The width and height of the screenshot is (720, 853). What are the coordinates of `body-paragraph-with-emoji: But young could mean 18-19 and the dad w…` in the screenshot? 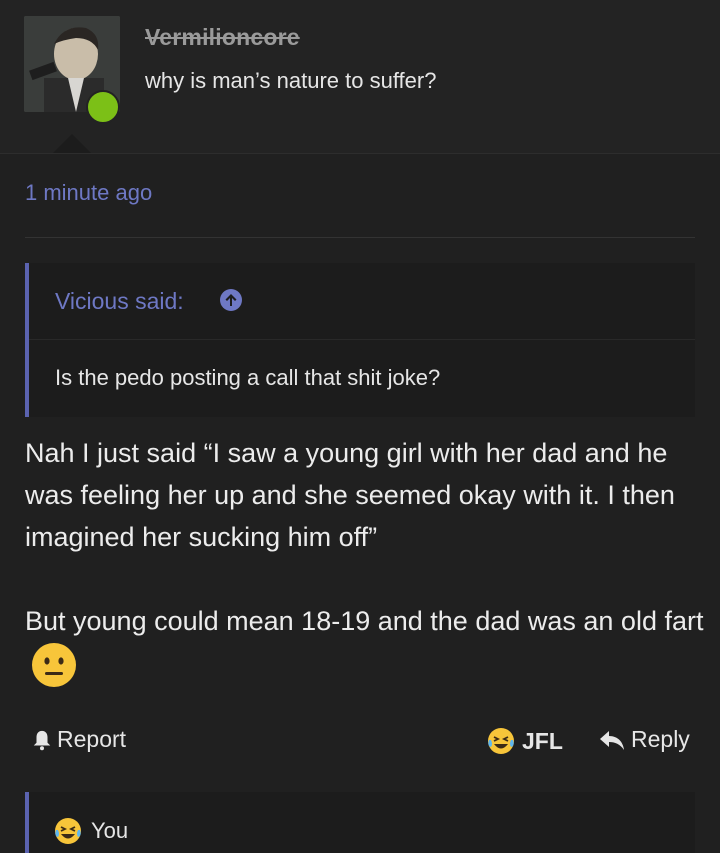 It's located at (365, 646).